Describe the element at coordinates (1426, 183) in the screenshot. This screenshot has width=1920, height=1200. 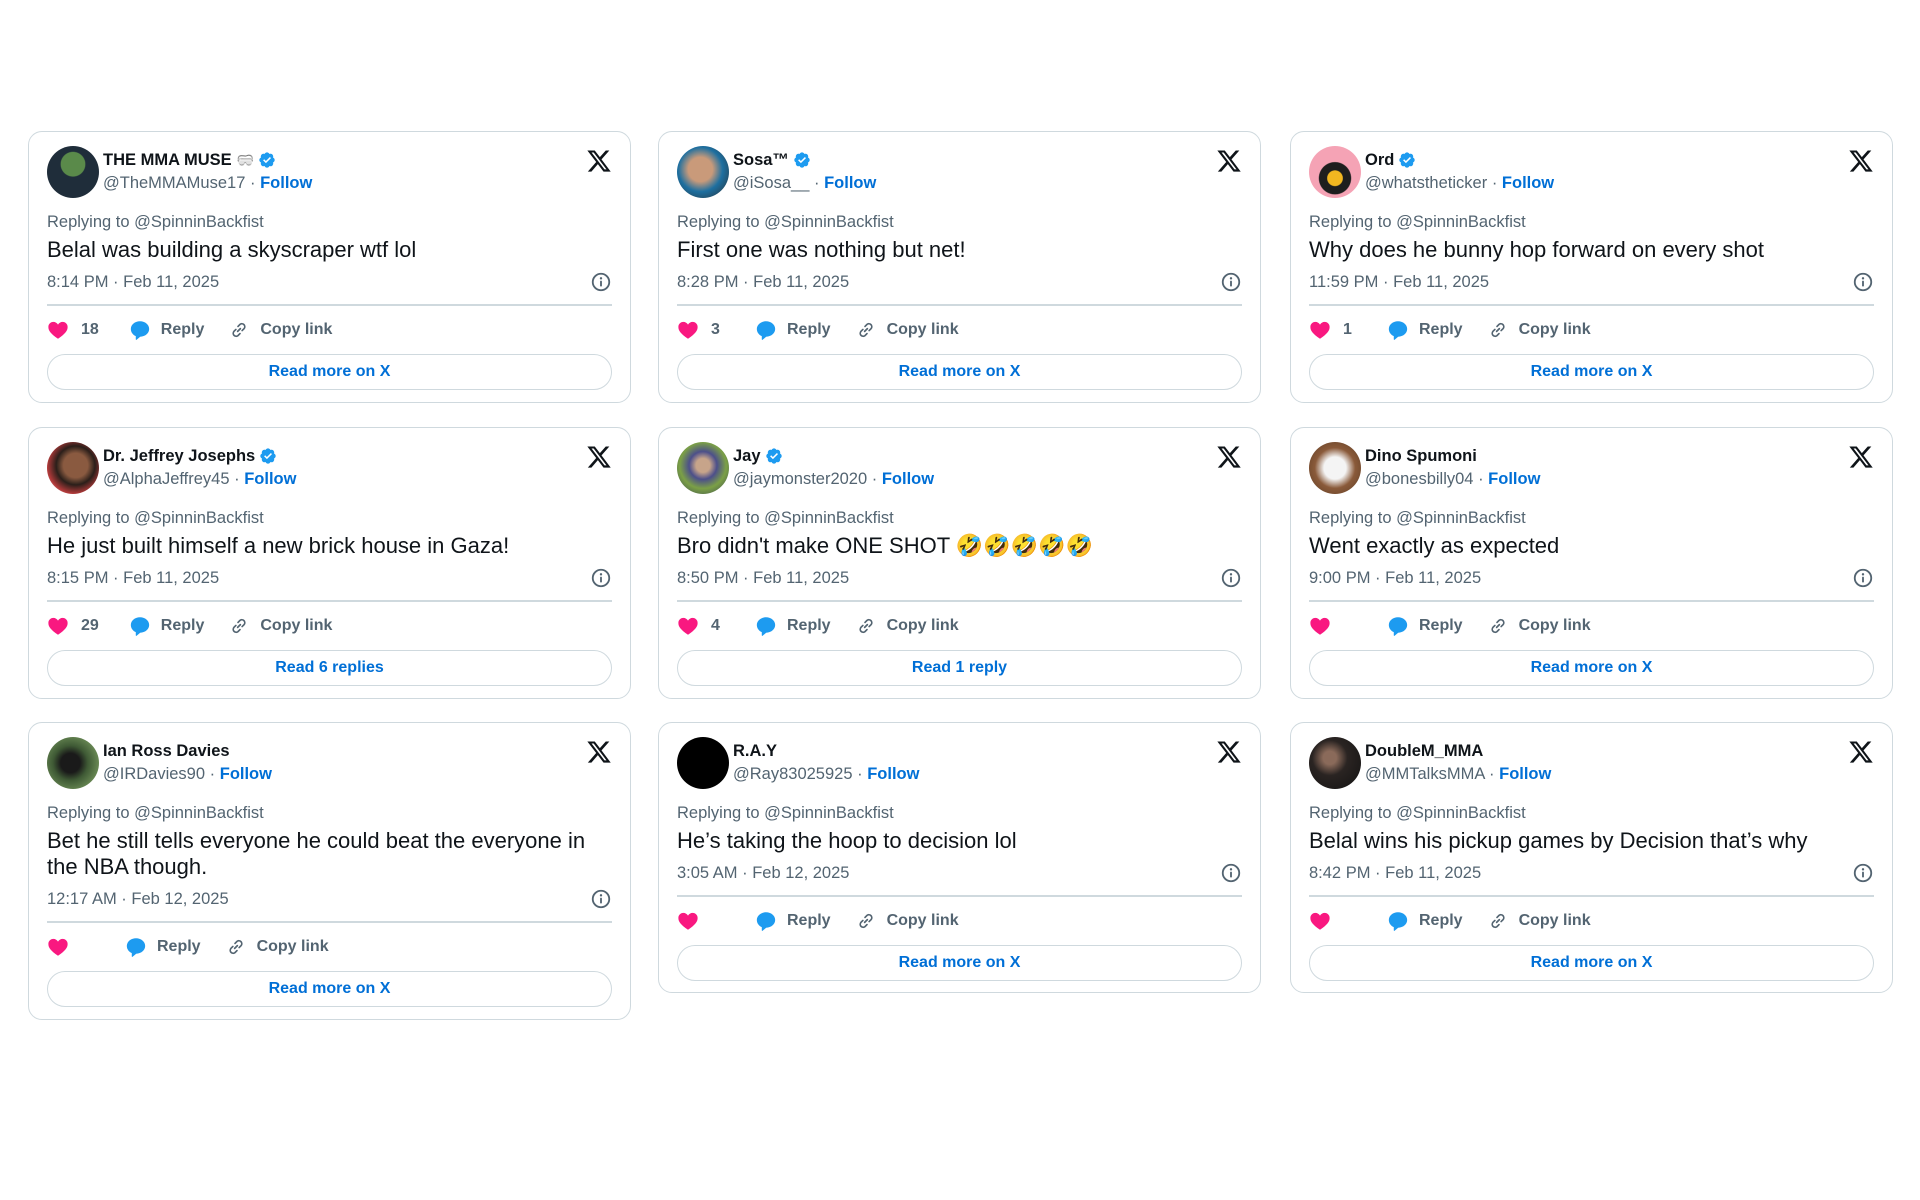
I see `author-handle: @whatstheticker` at that location.